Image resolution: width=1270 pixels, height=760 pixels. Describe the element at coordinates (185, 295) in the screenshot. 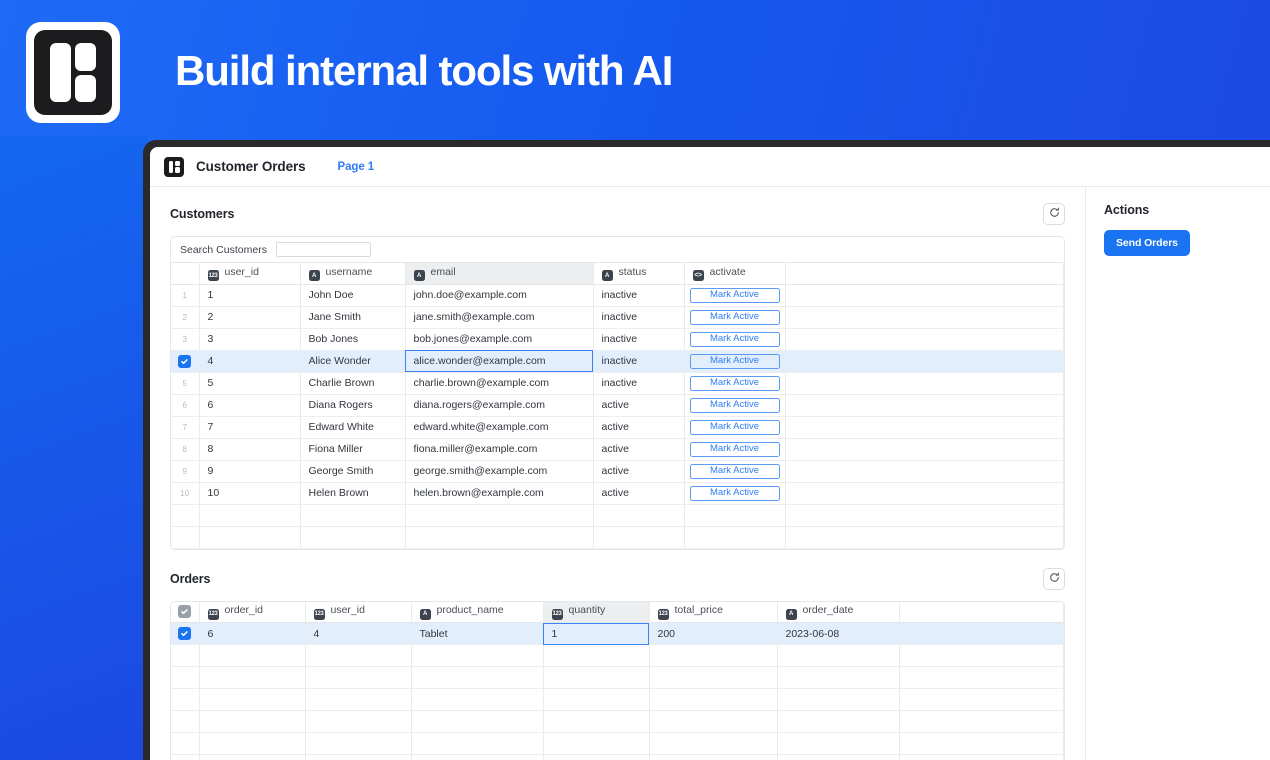

I see `row-selector: 1` at that location.